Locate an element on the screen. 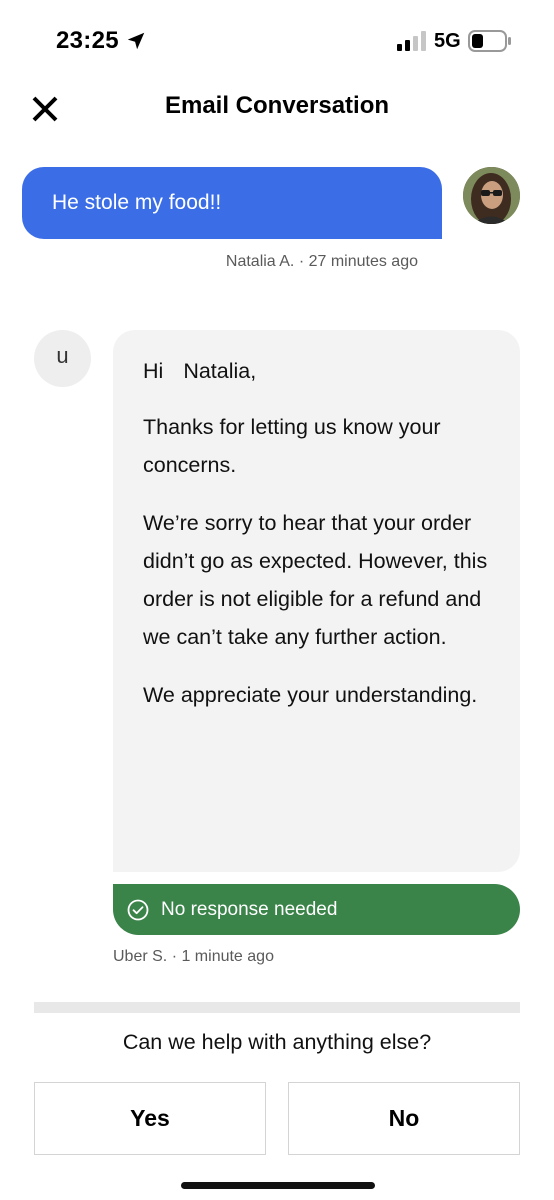 This screenshot has height=1200, width=554. message-paragraph: We appreciate your understanding. is located at coordinates (310, 695).